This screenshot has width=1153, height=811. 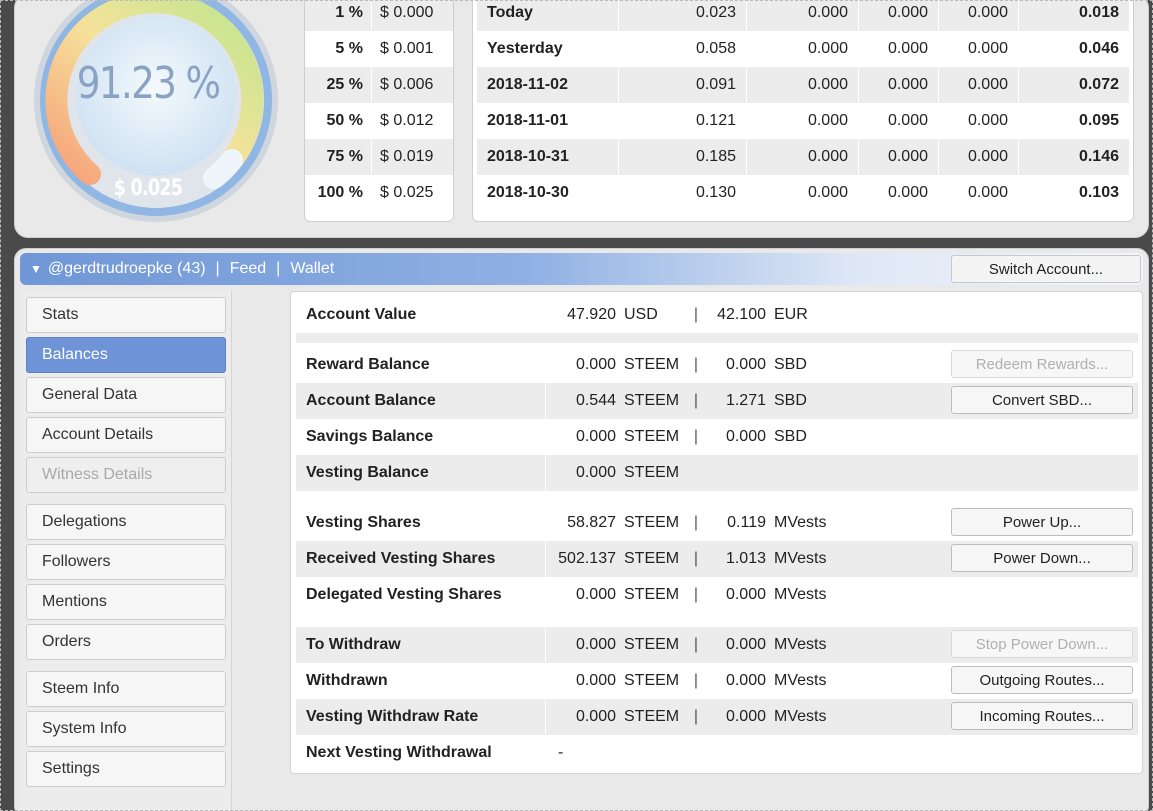 What do you see at coordinates (312, 269) in the screenshot?
I see `wallet-link: Wallet` at bounding box center [312, 269].